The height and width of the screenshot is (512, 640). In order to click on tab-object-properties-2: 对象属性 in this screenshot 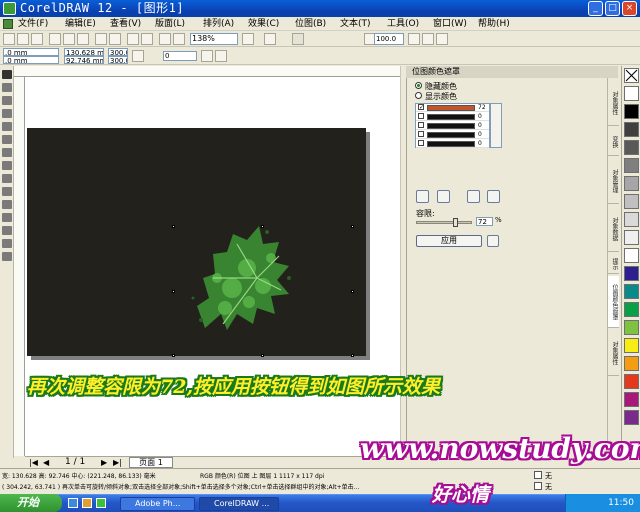, I will do `click(613, 353)`.